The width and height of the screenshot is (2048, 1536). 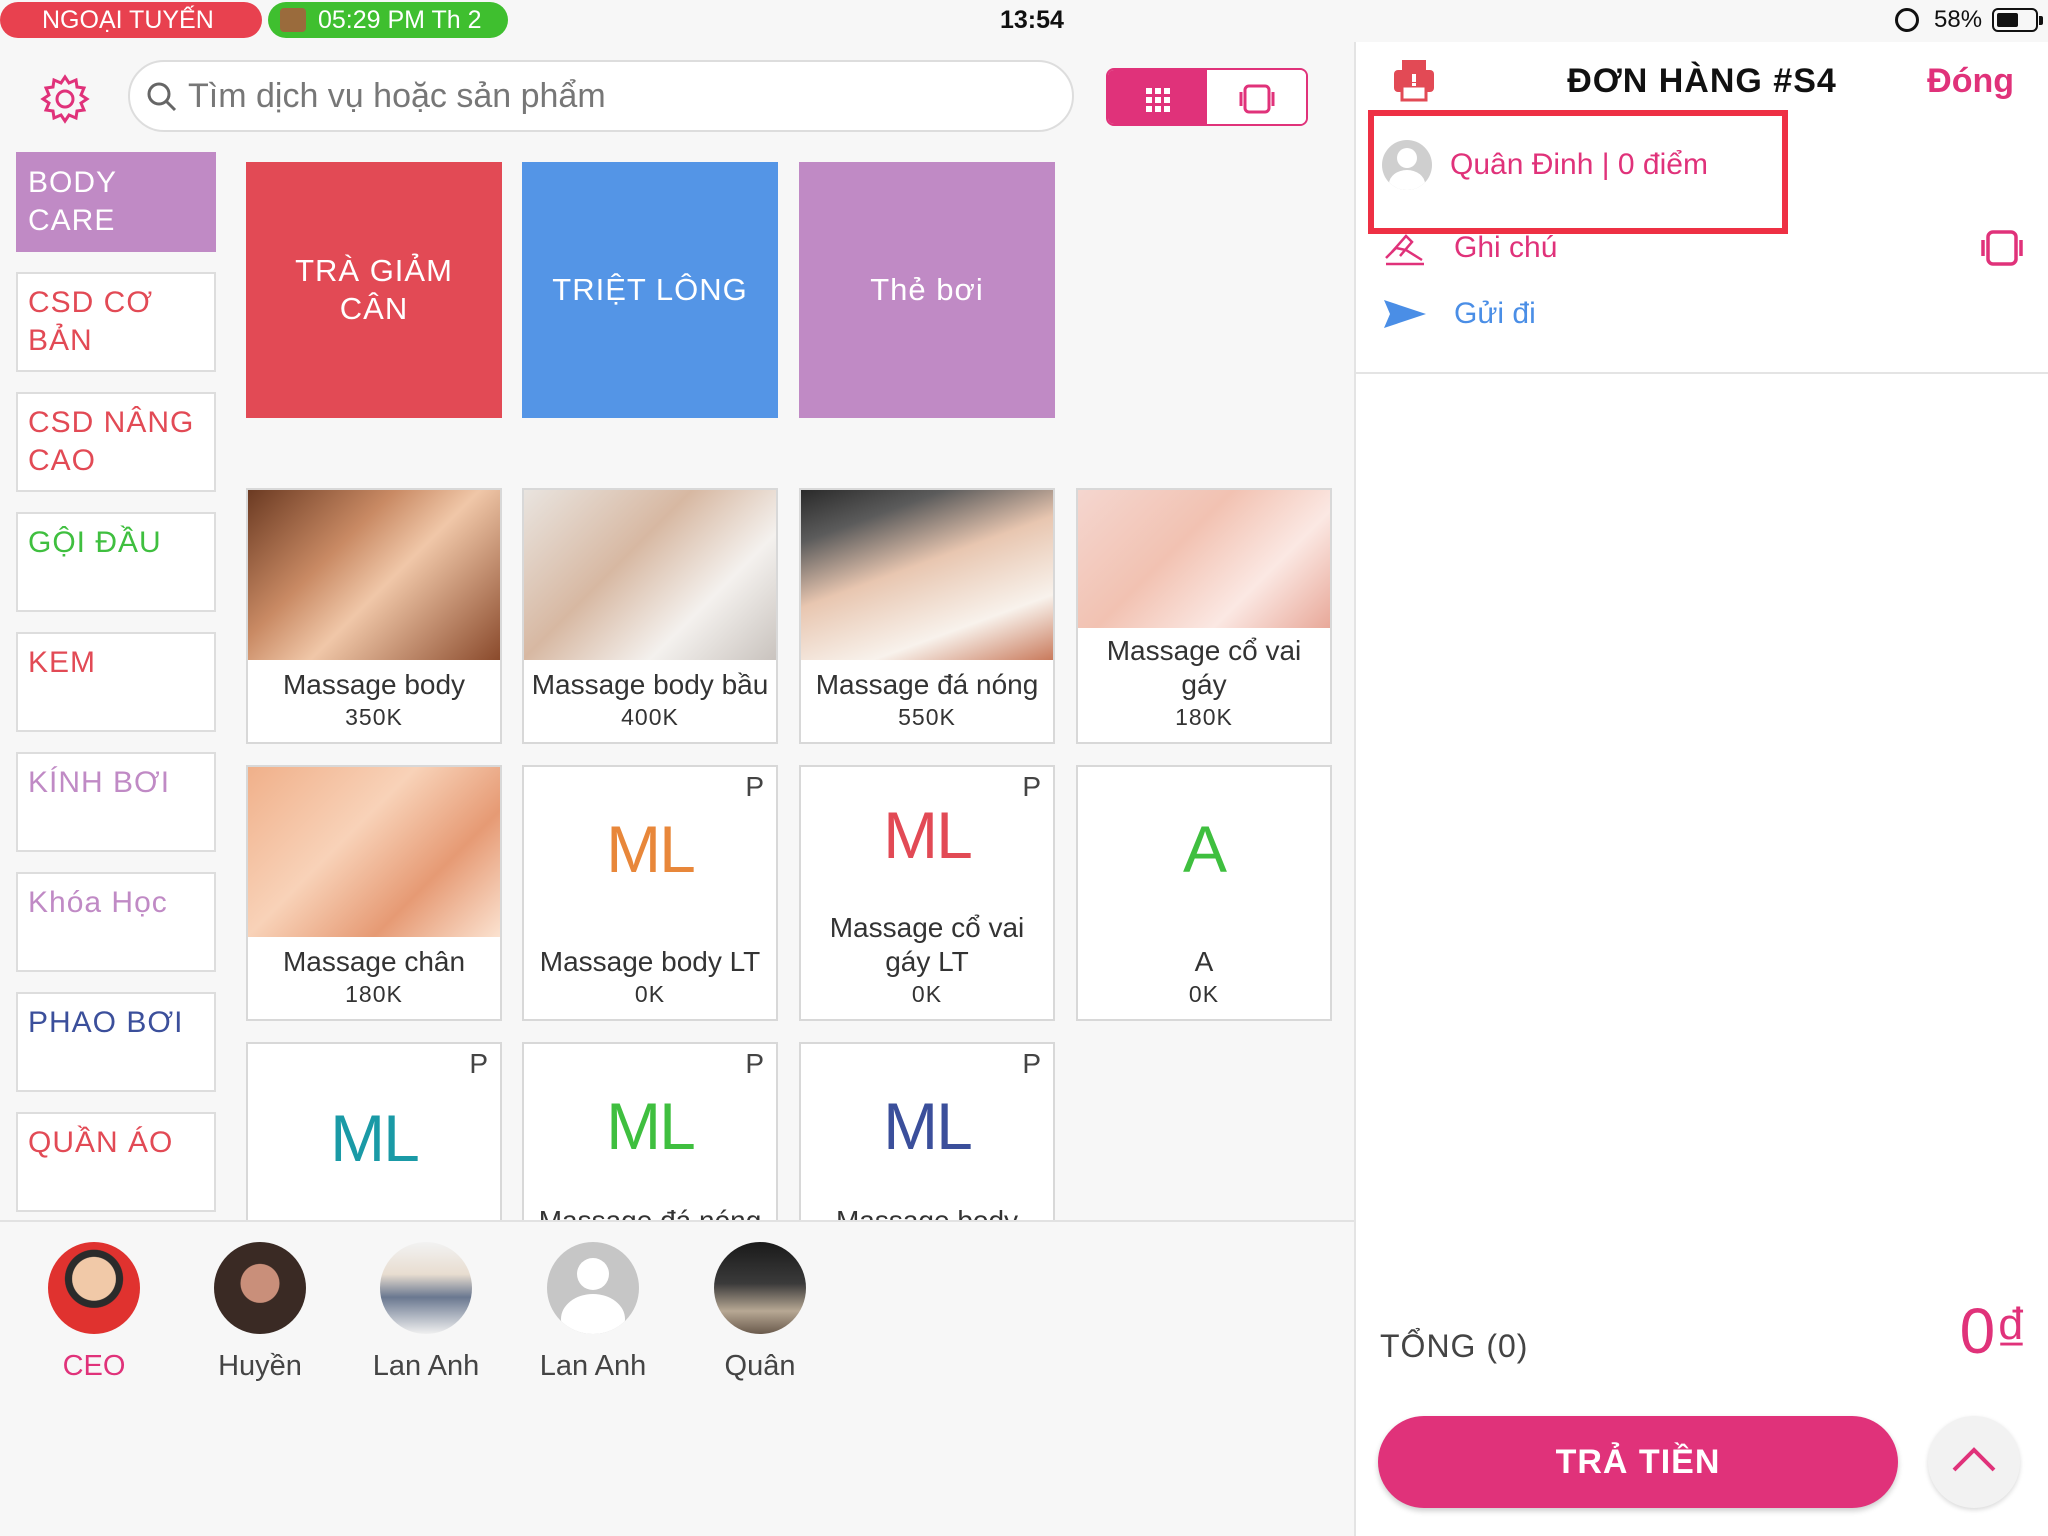 I want to click on note-row: Ghi chú, so click(x=1469, y=248).